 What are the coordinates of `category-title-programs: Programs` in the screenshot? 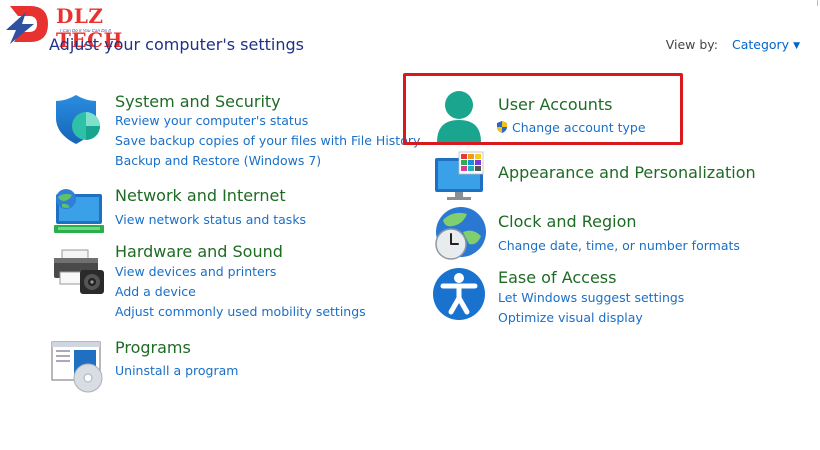 It's located at (153, 347).